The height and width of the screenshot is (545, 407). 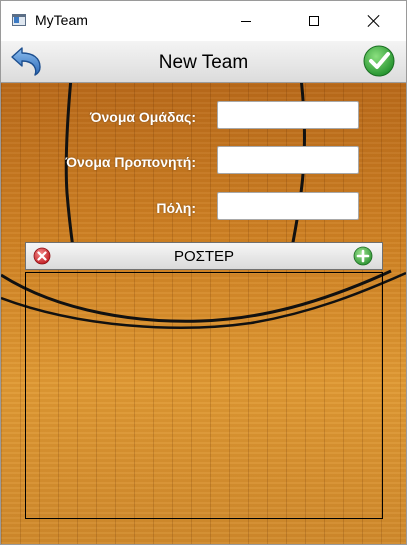 I want to click on checkmark-icon, so click(x=379, y=61).